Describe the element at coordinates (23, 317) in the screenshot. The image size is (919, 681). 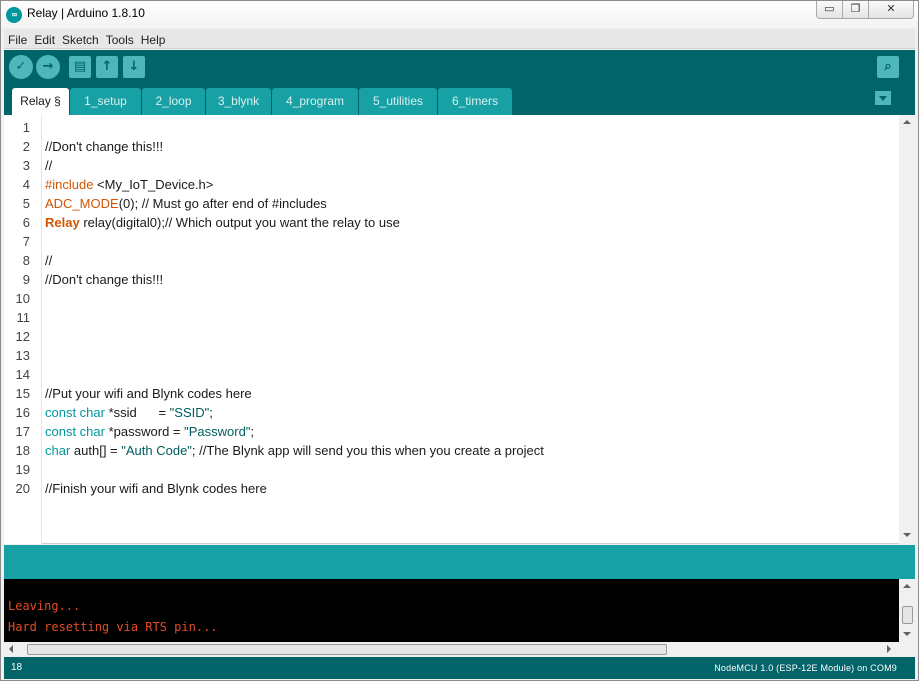
I see `line-number: 11` at that location.